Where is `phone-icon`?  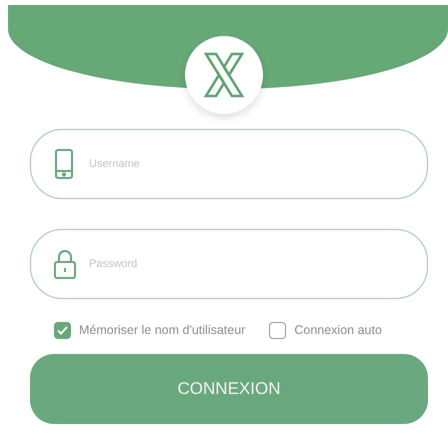
phone-icon is located at coordinates (64, 164).